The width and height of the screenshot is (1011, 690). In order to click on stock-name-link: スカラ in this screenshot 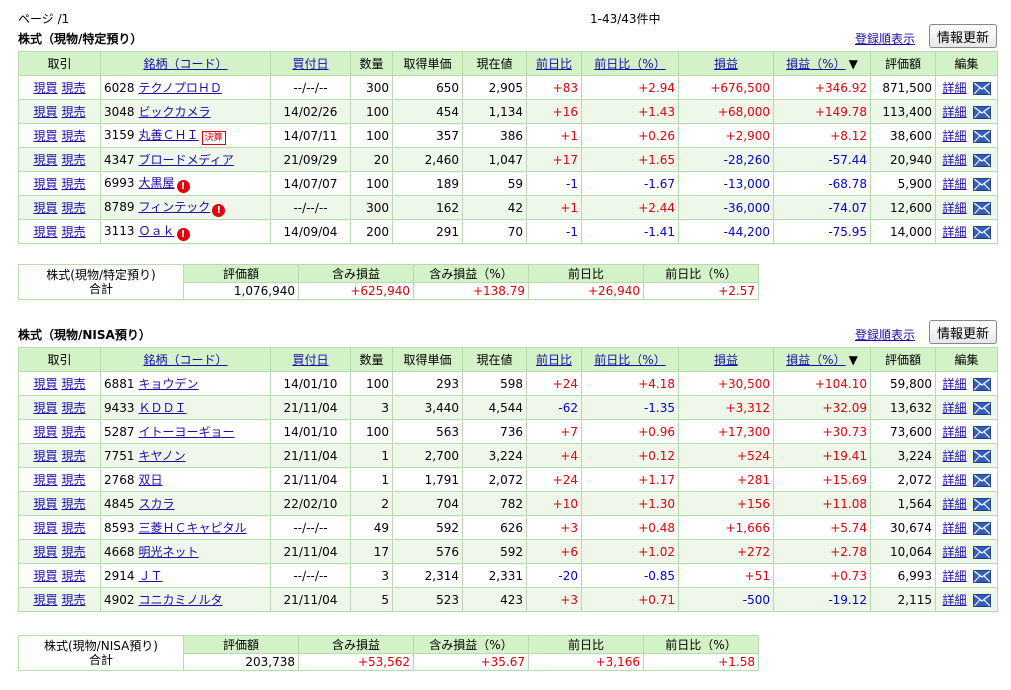, I will do `click(157, 504)`.